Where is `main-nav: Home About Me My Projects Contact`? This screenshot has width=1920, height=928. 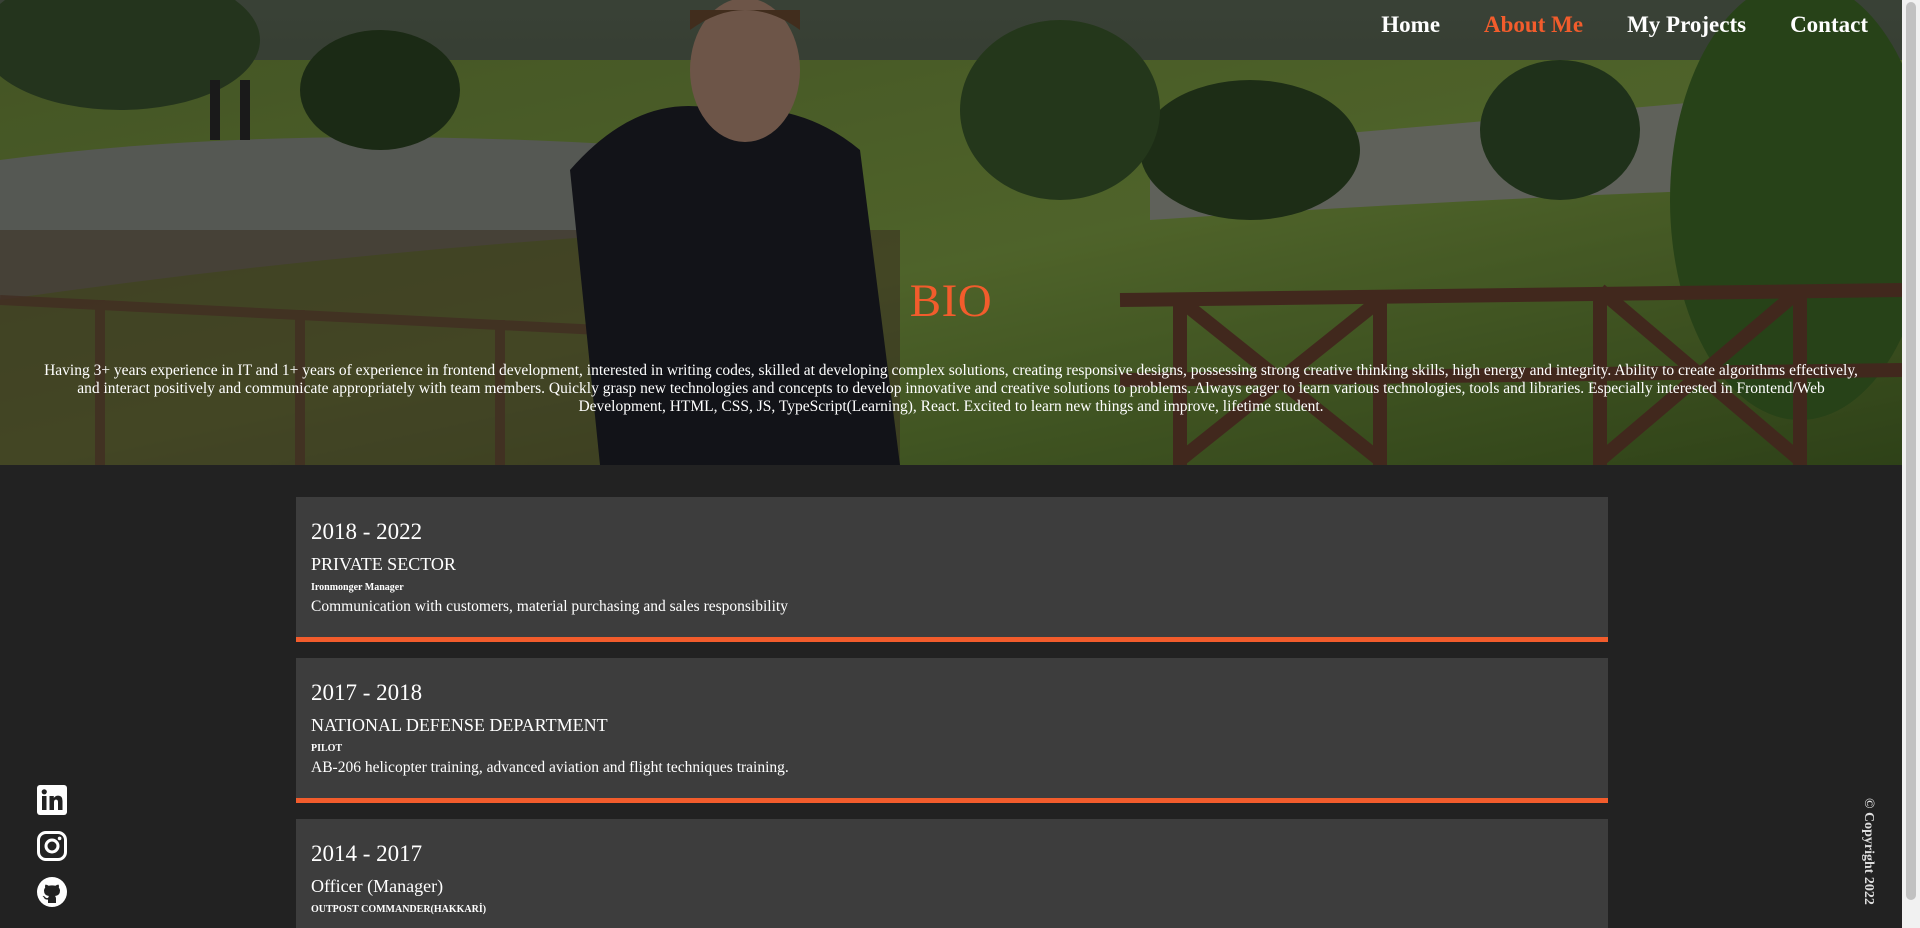 main-nav: Home About Me My Projects Contact is located at coordinates (1624, 24).